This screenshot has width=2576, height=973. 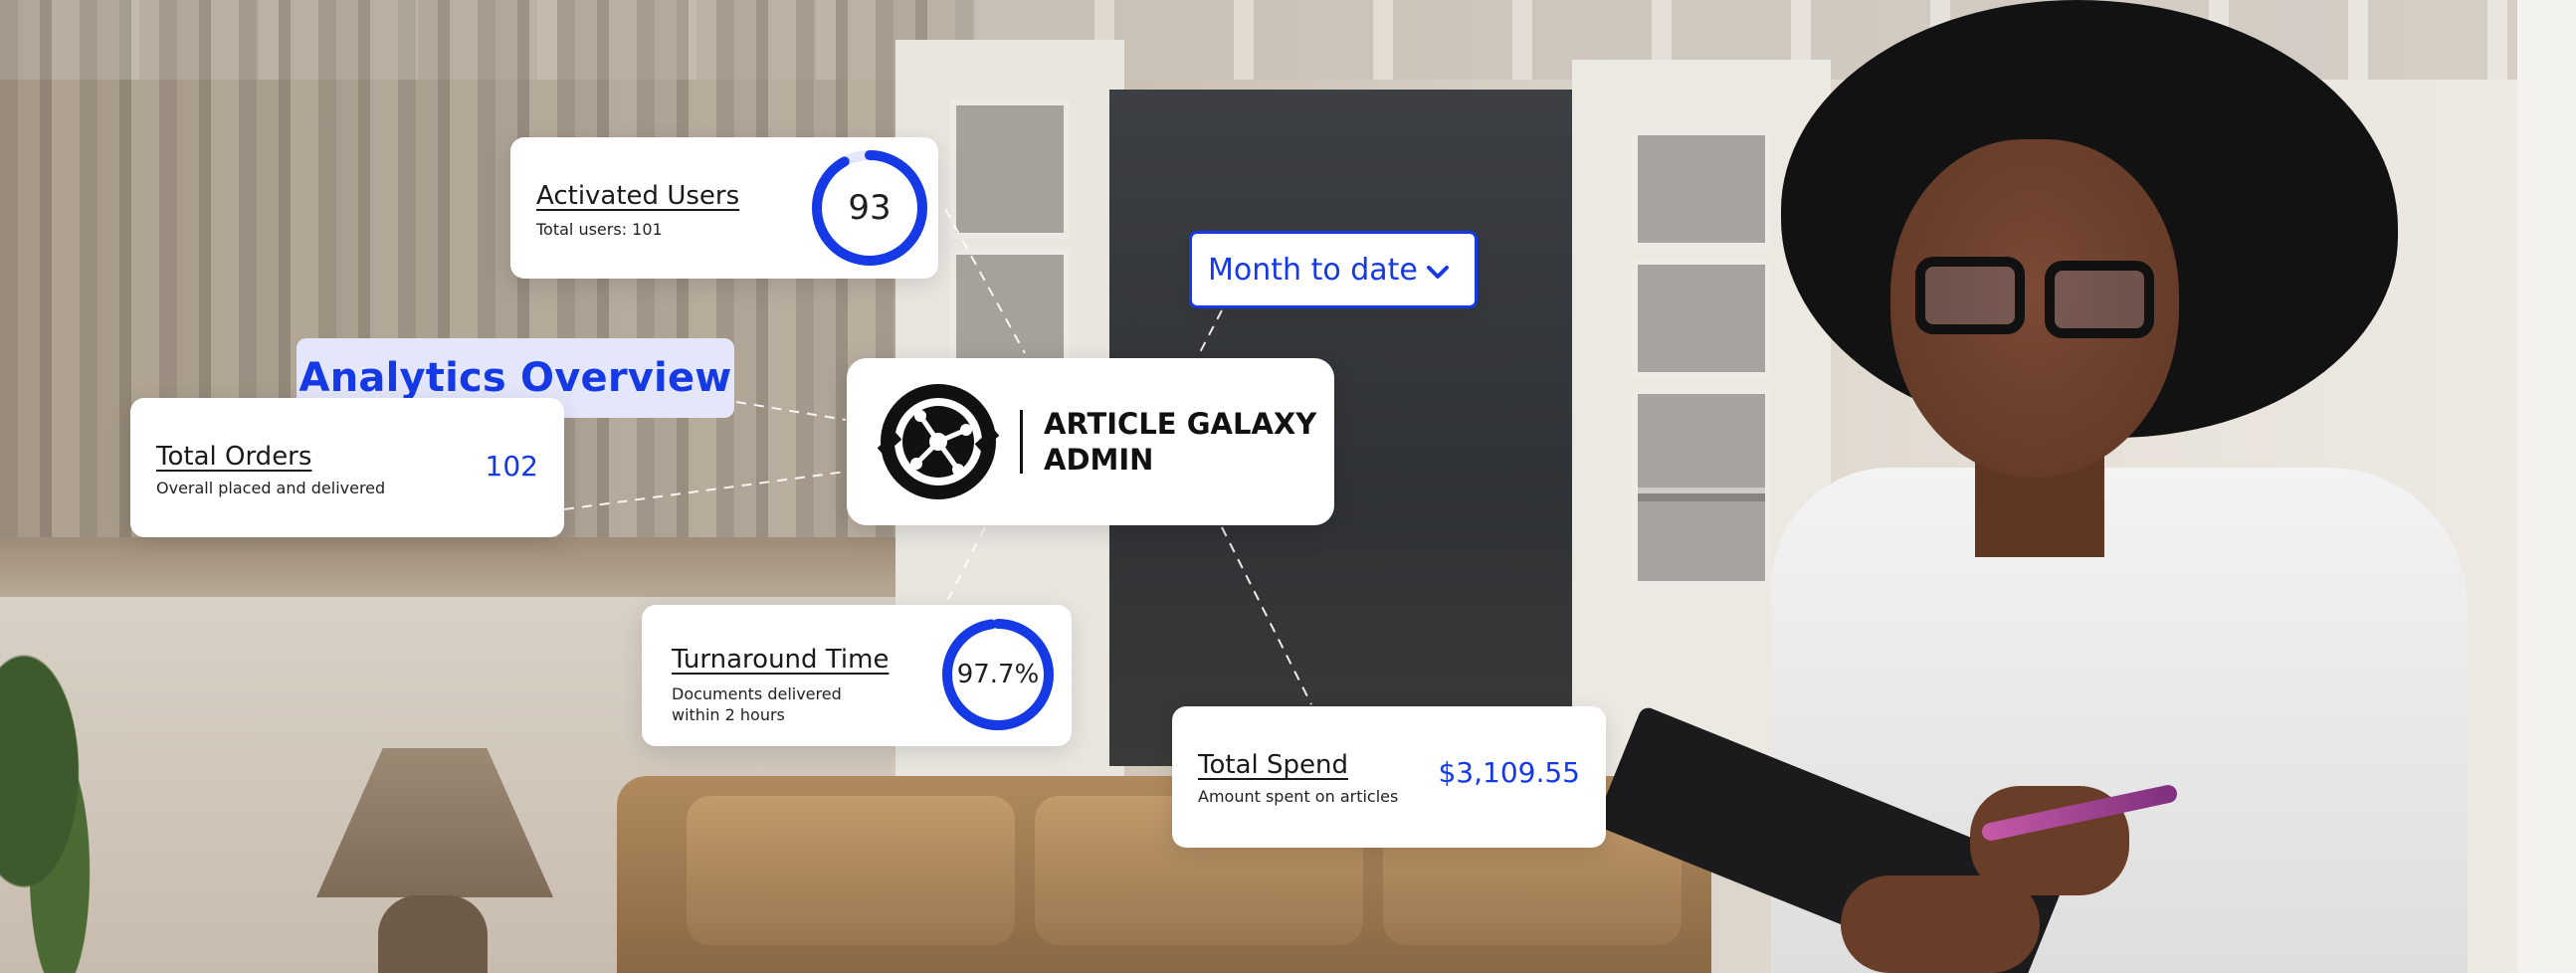 What do you see at coordinates (59, 805) in the screenshot?
I see `plant` at bounding box center [59, 805].